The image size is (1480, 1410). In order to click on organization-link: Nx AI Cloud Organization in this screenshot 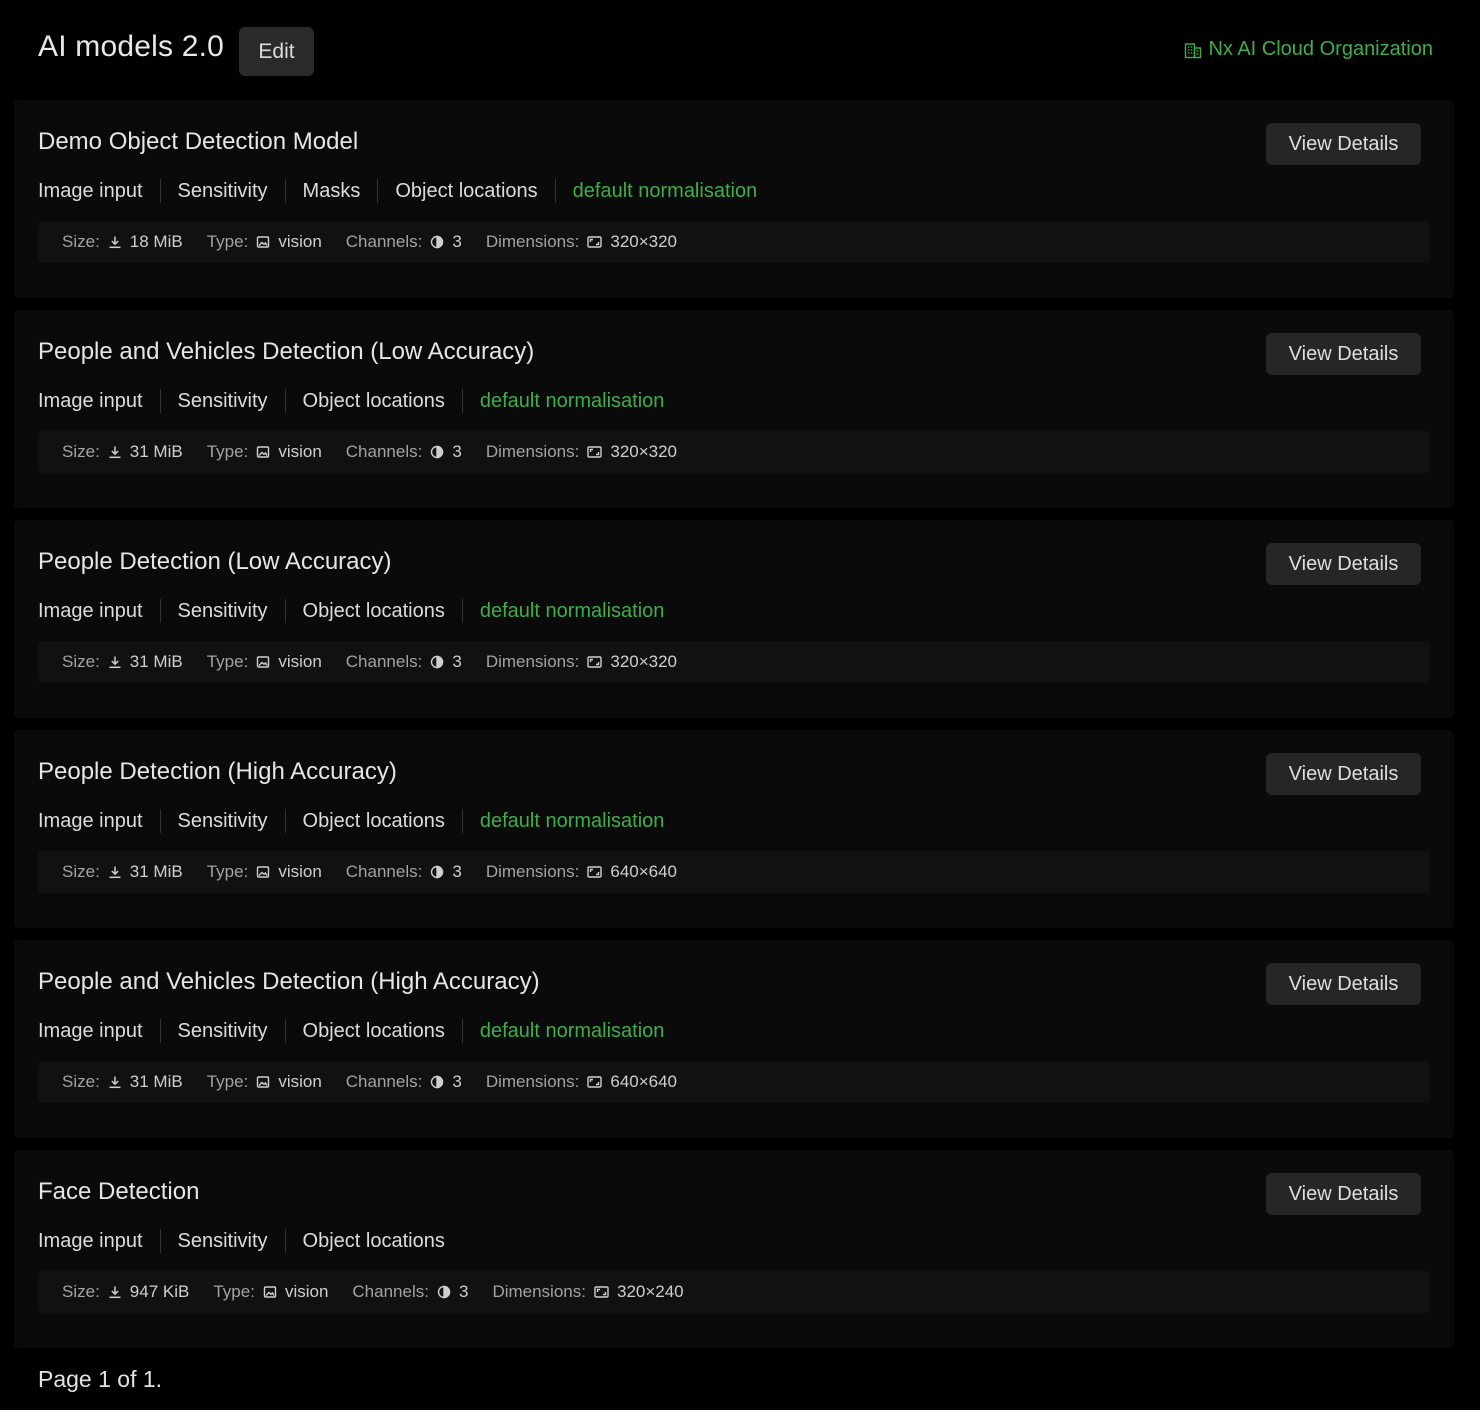, I will do `click(1308, 49)`.